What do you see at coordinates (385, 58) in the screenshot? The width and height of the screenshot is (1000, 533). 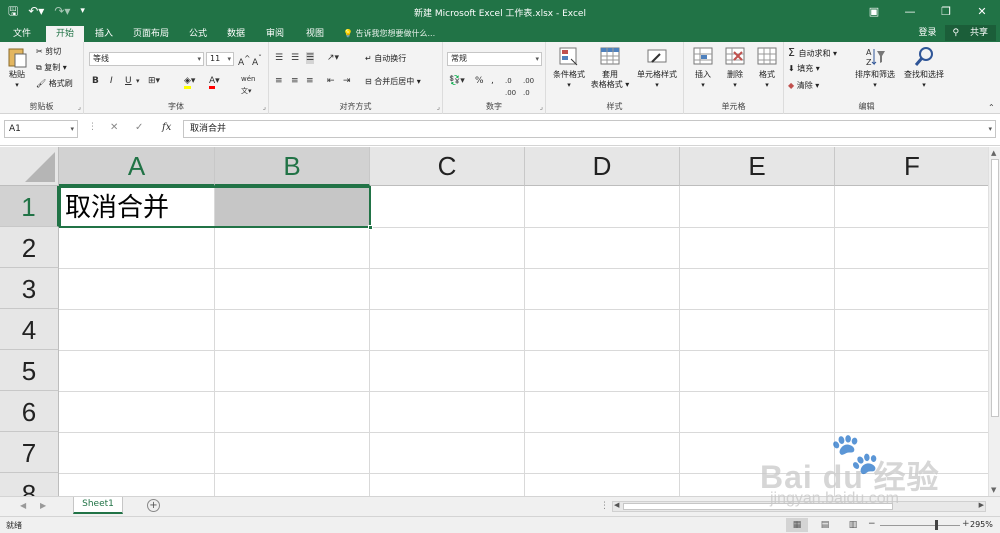 I see `wrap-text-button: ↵ 自动换行` at bounding box center [385, 58].